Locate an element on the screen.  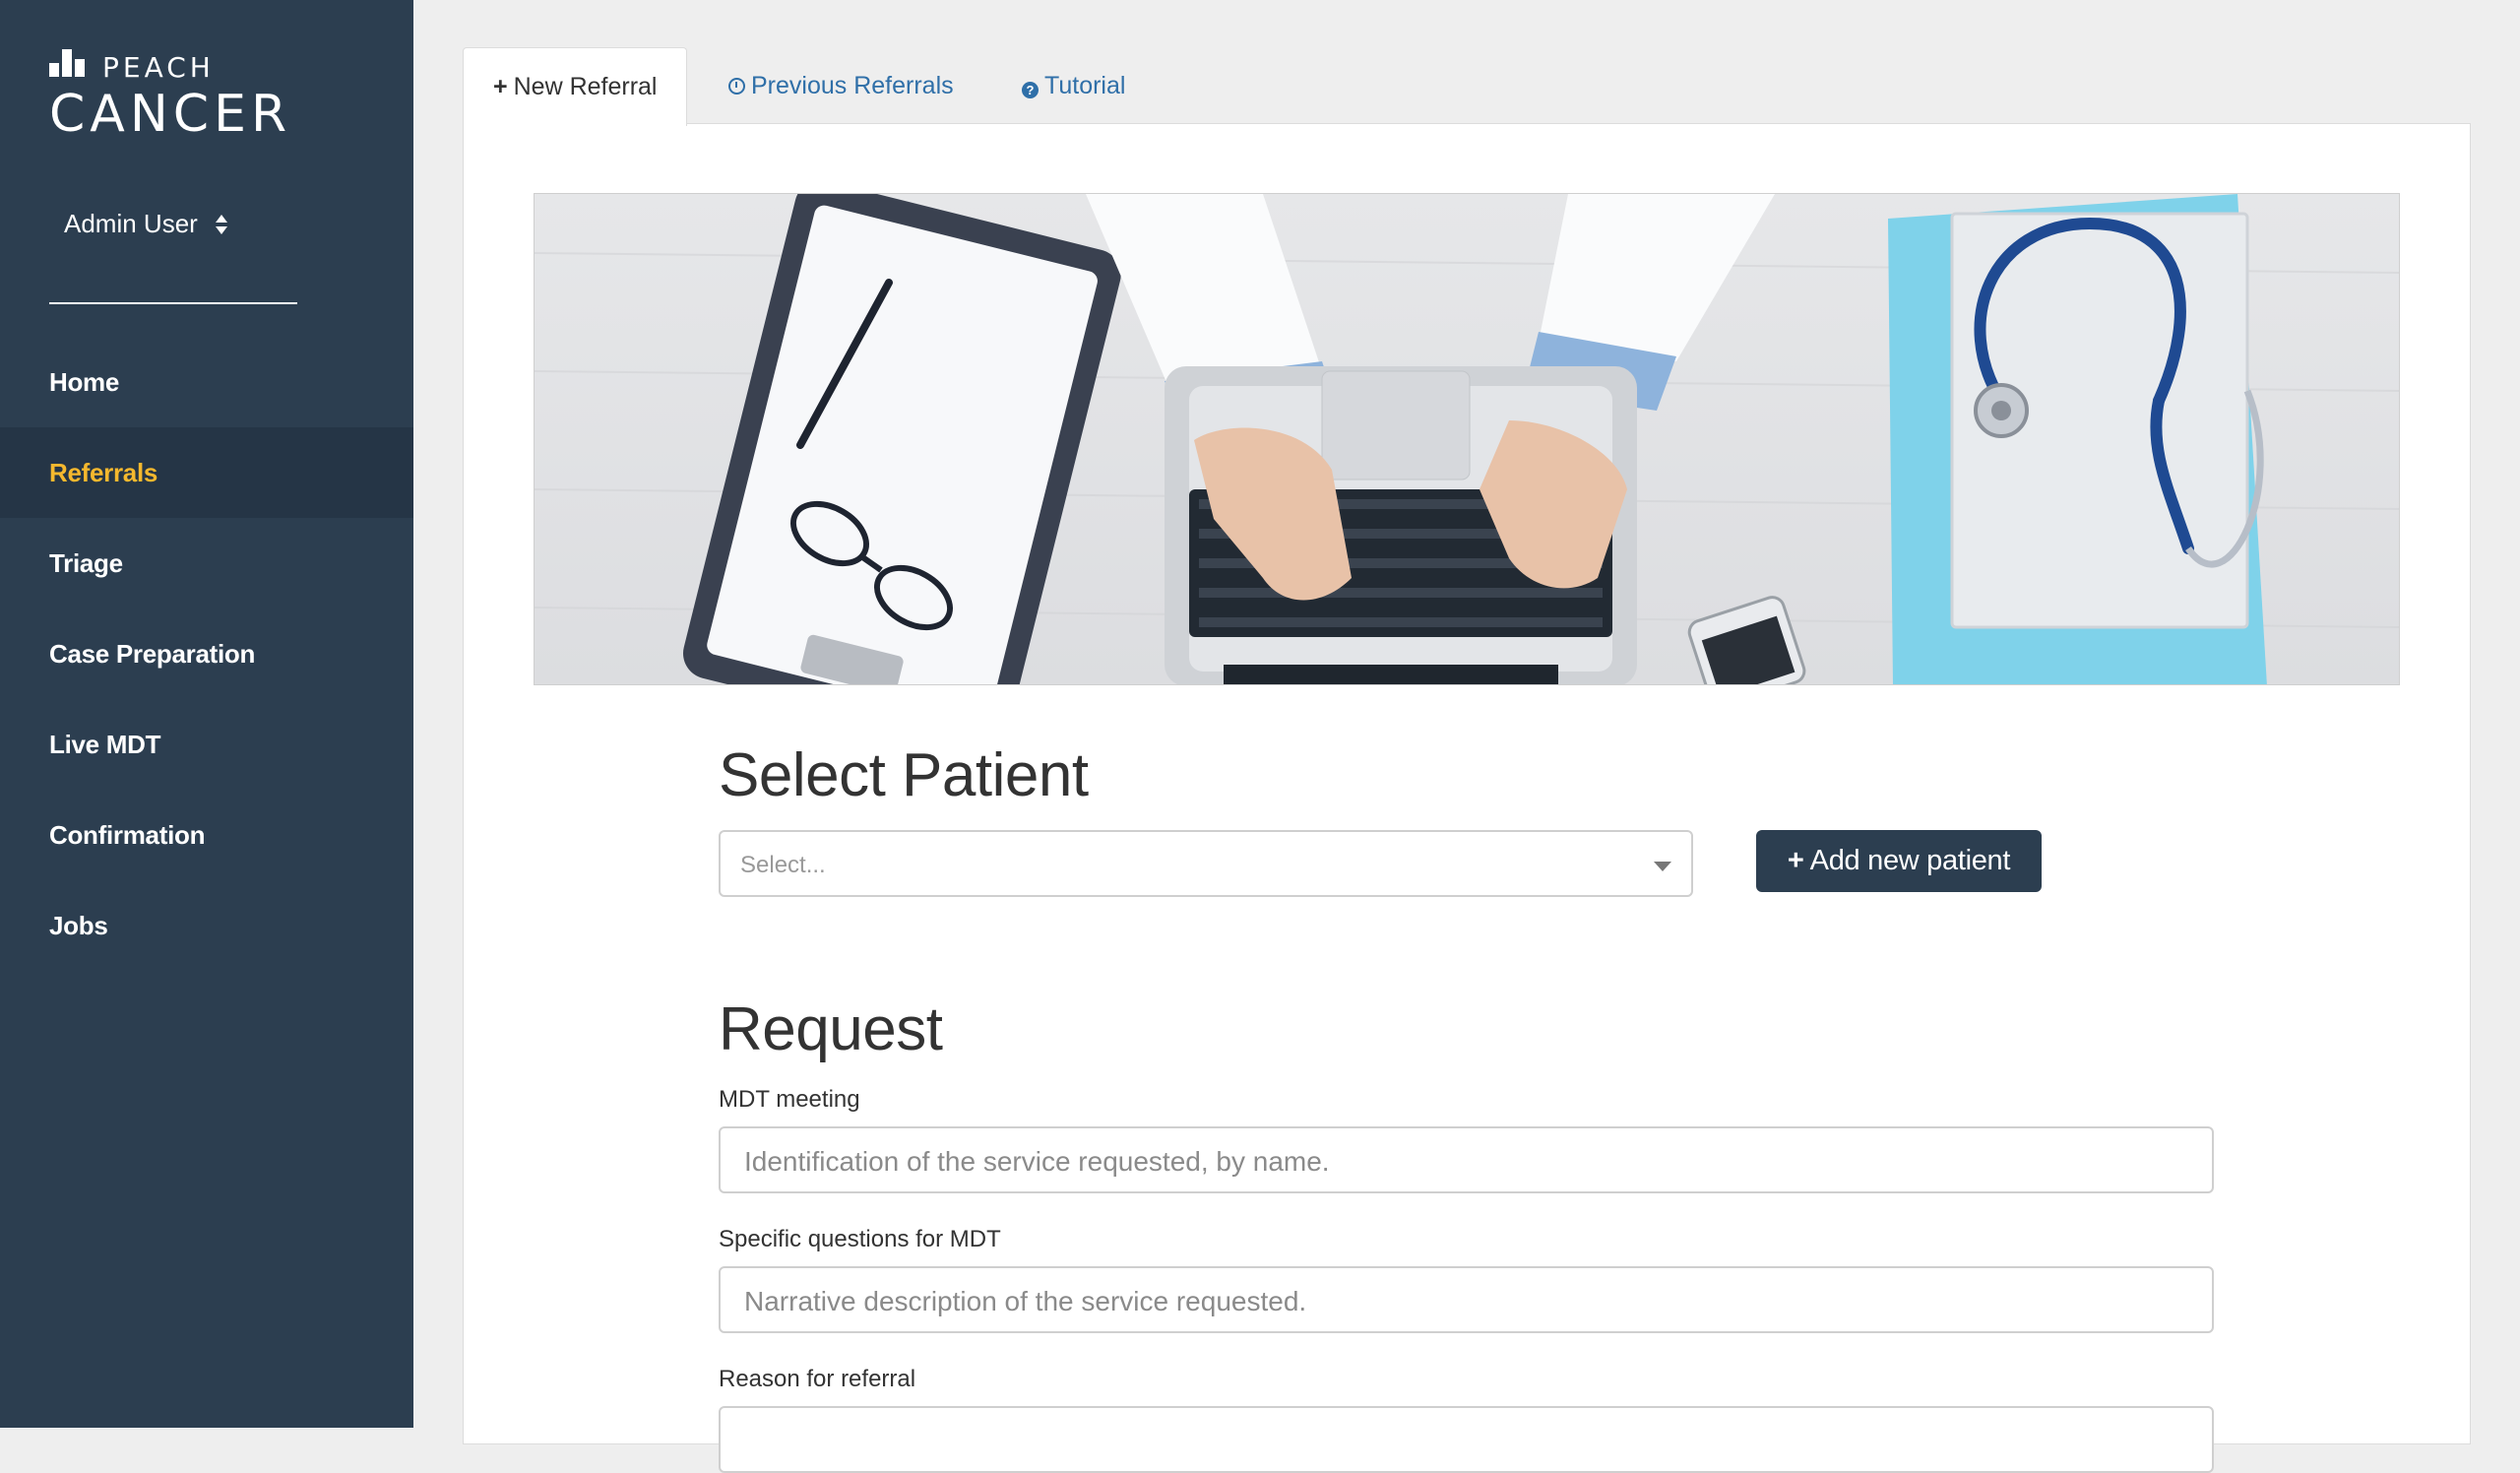
tab-previous-referrals: Previous Referrals is located at coordinates (841, 85).